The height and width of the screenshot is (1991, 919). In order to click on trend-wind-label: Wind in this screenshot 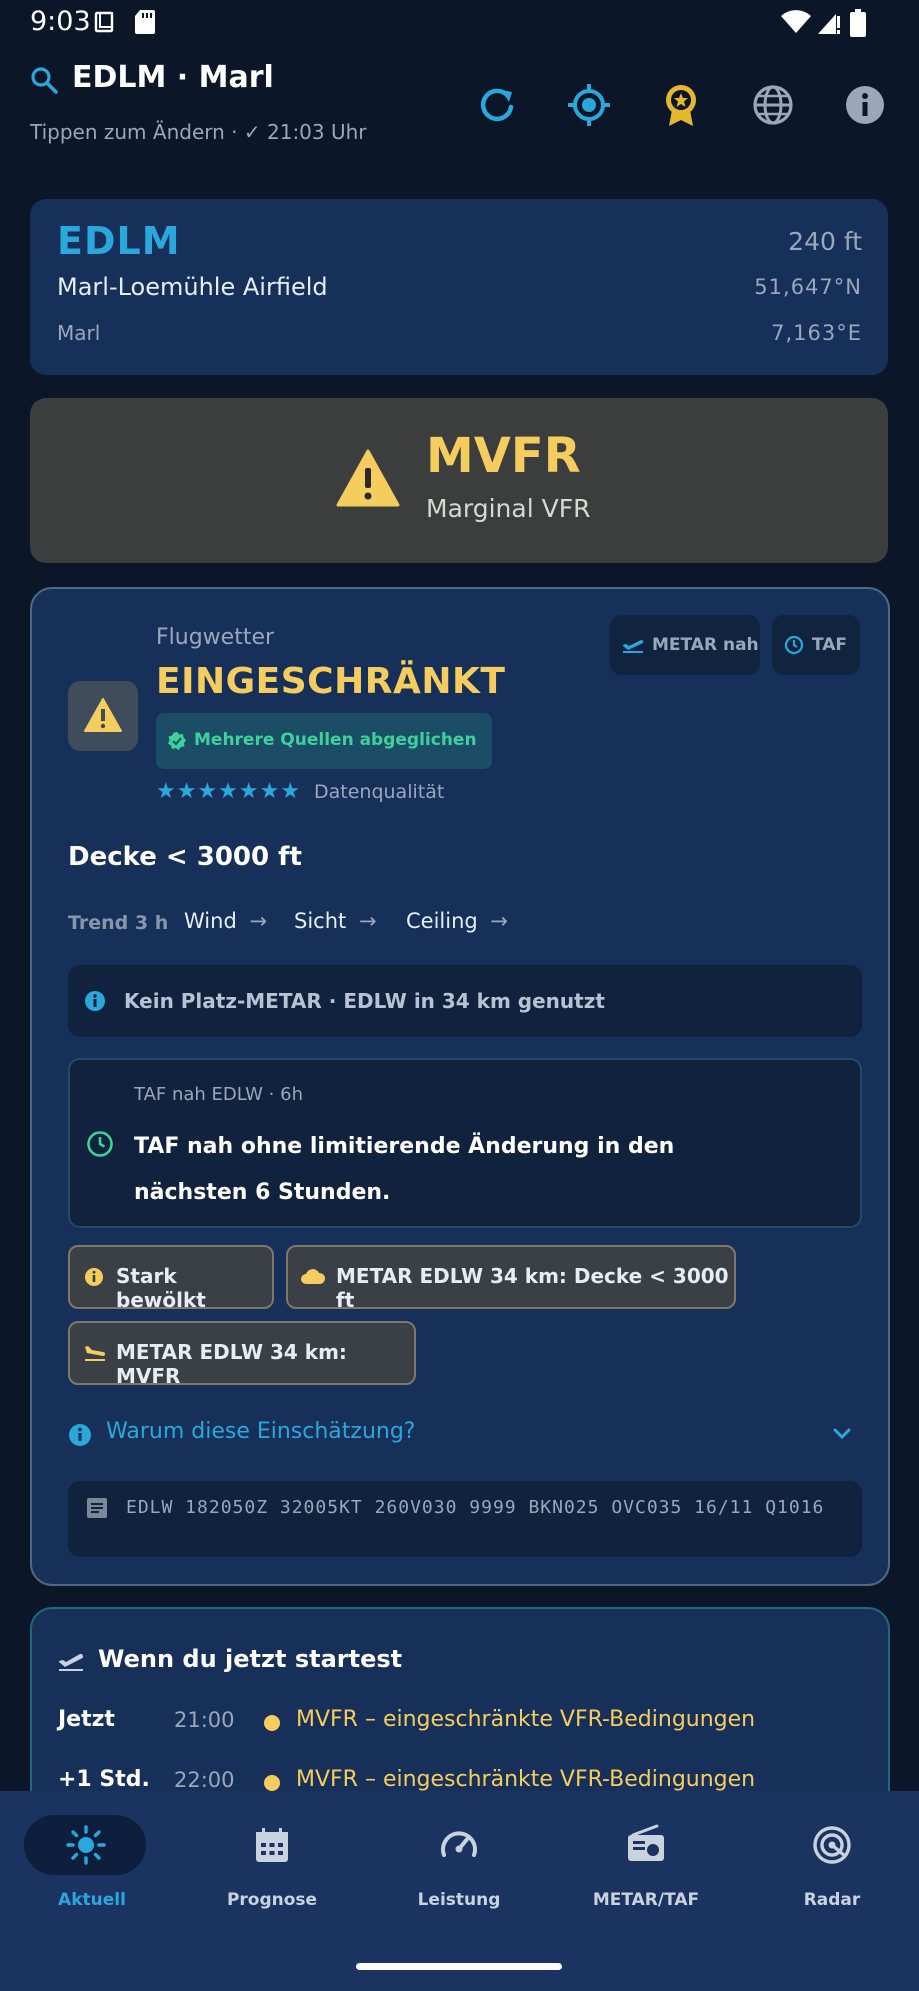, I will do `click(210, 921)`.